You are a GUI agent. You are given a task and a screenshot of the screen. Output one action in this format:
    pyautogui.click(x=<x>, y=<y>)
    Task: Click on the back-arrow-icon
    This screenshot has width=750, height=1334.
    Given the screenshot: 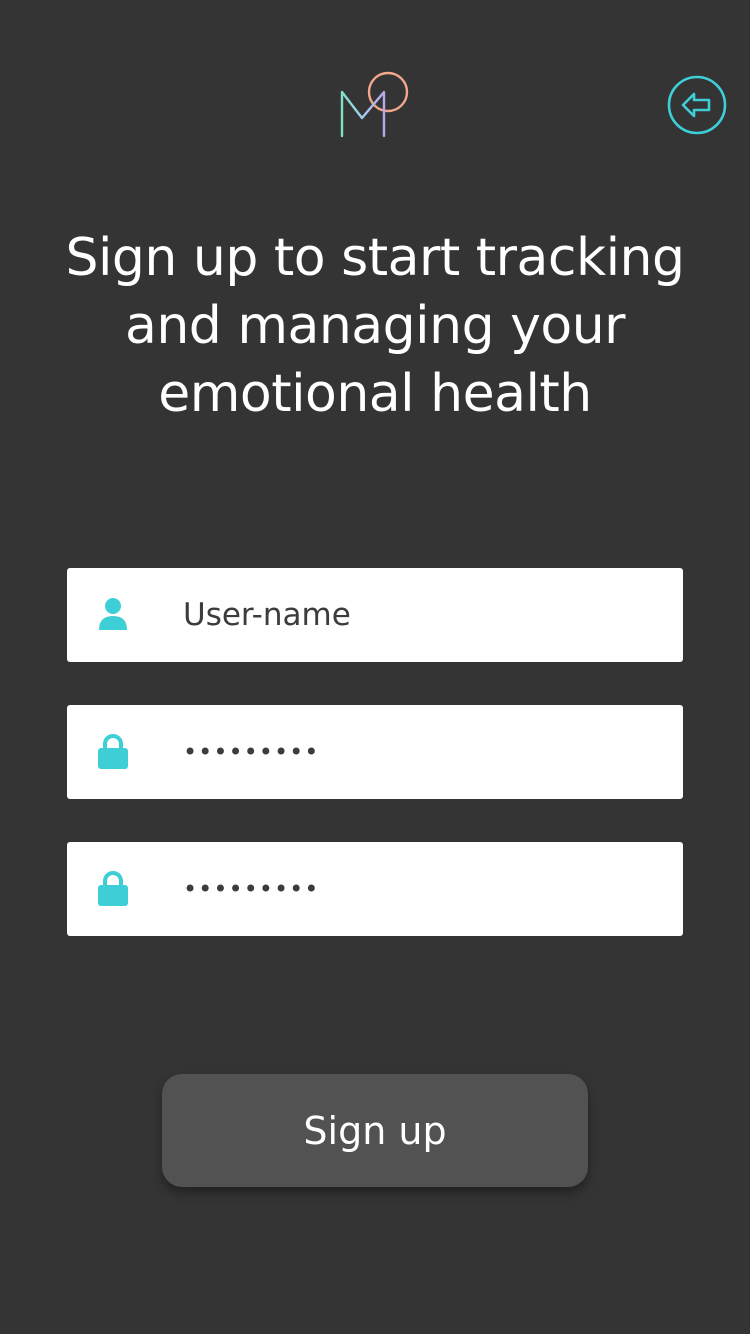 What is the action you would take?
    pyautogui.click(x=696, y=105)
    